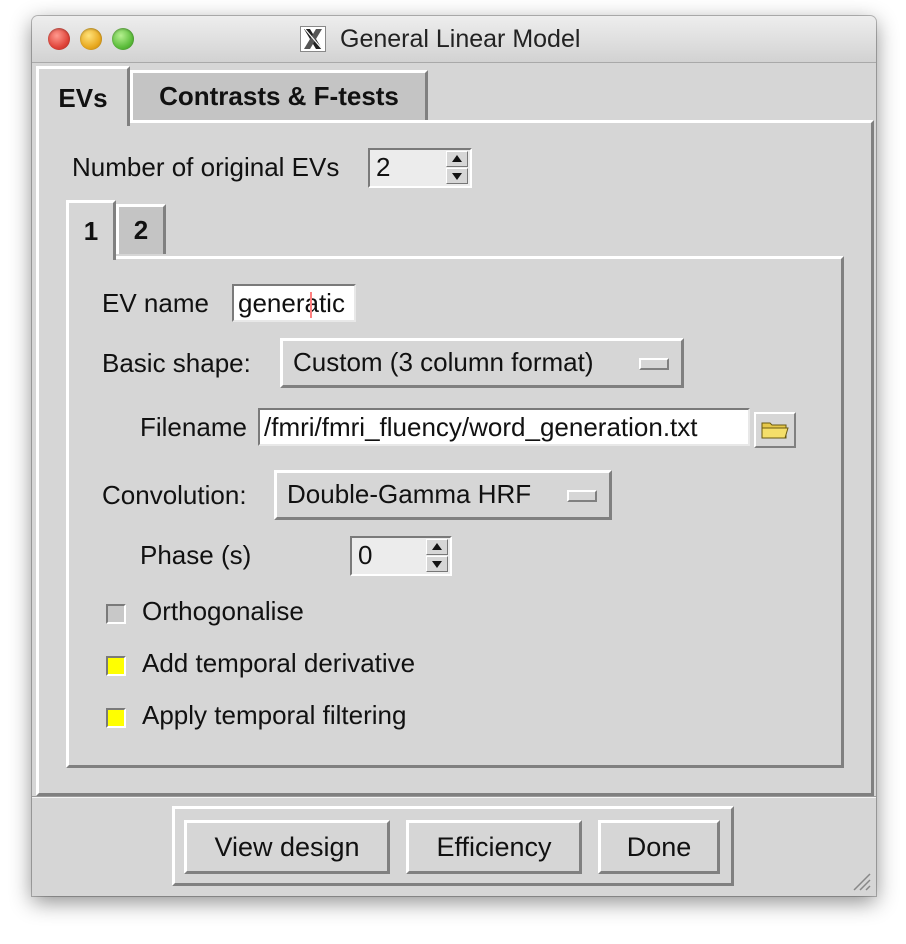  I want to click on tab-contrasts-f-tests: Contrasts & F-tests, so click(279, 95).